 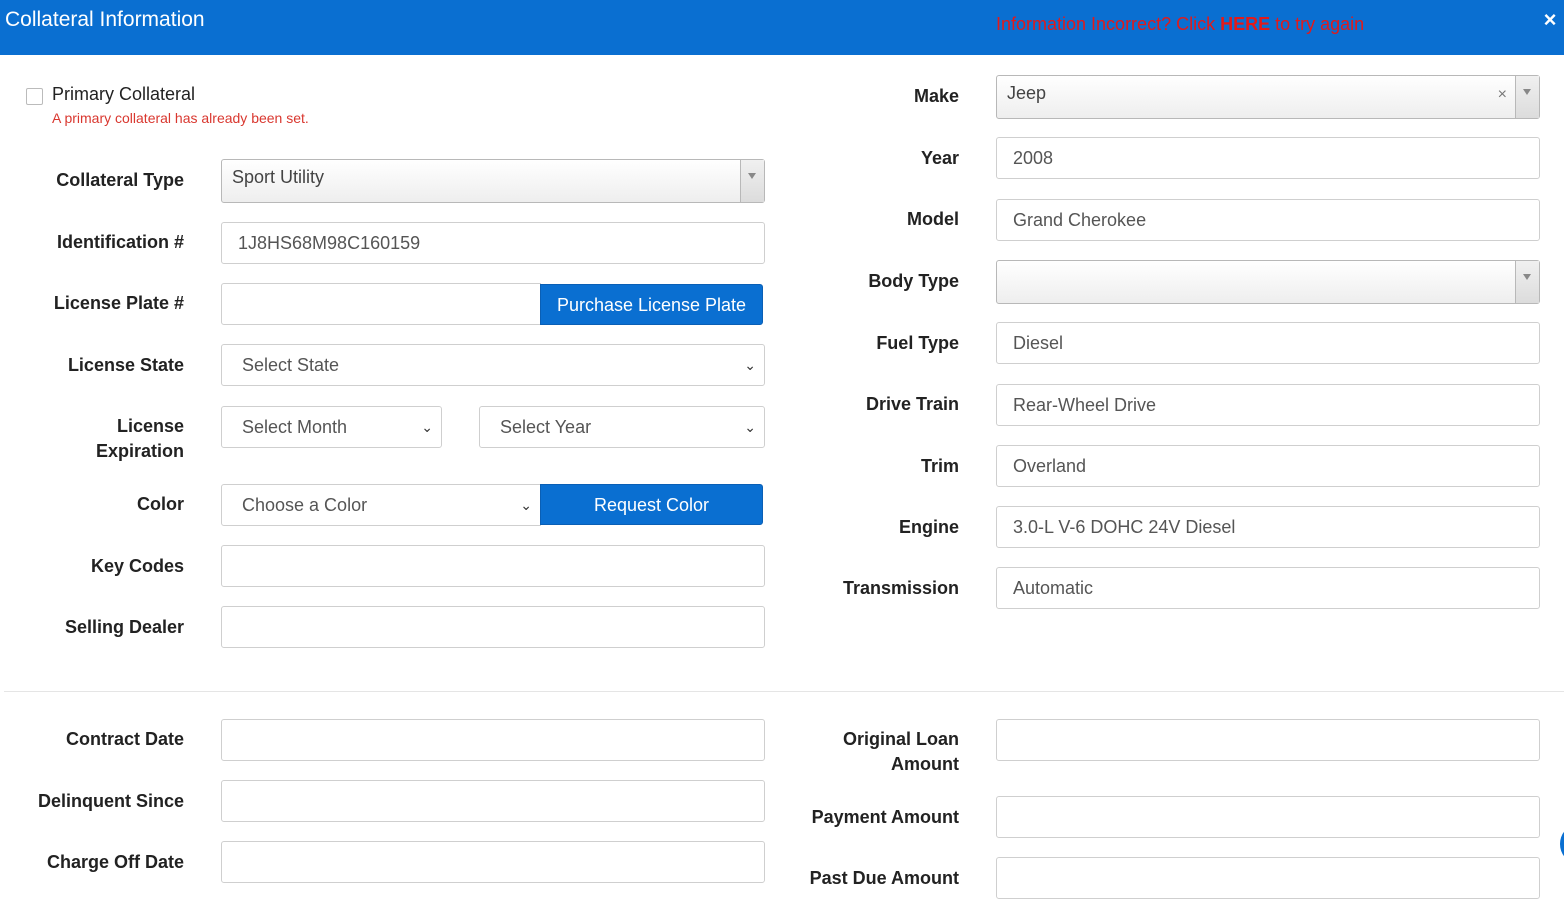 I want to click on license-plate-label: License Plate #, so click(x=118, y=303).